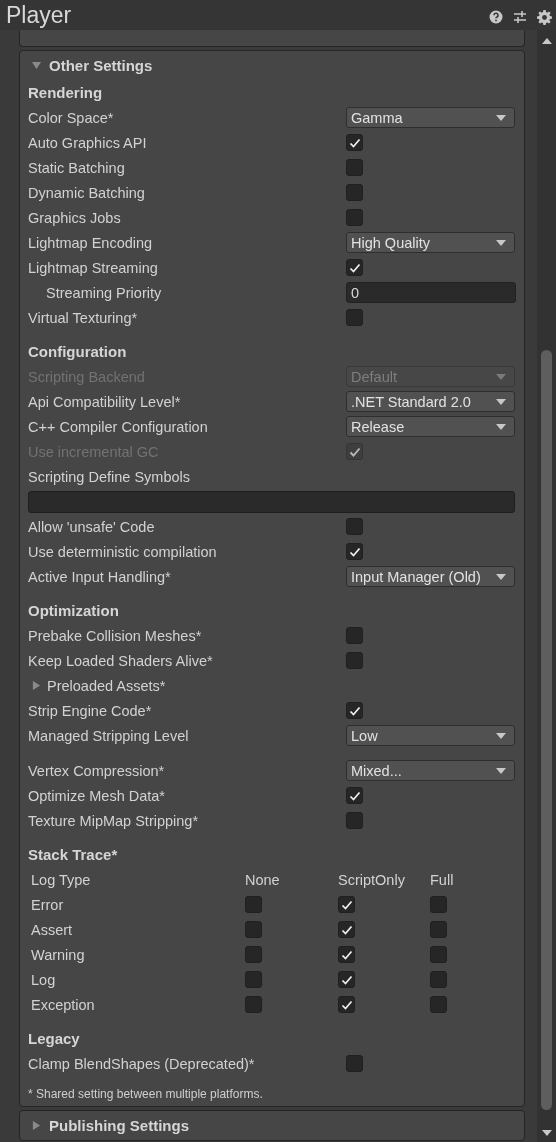  I want to click on setting-label: C++ Compiler Configuration, so click(118, 426).